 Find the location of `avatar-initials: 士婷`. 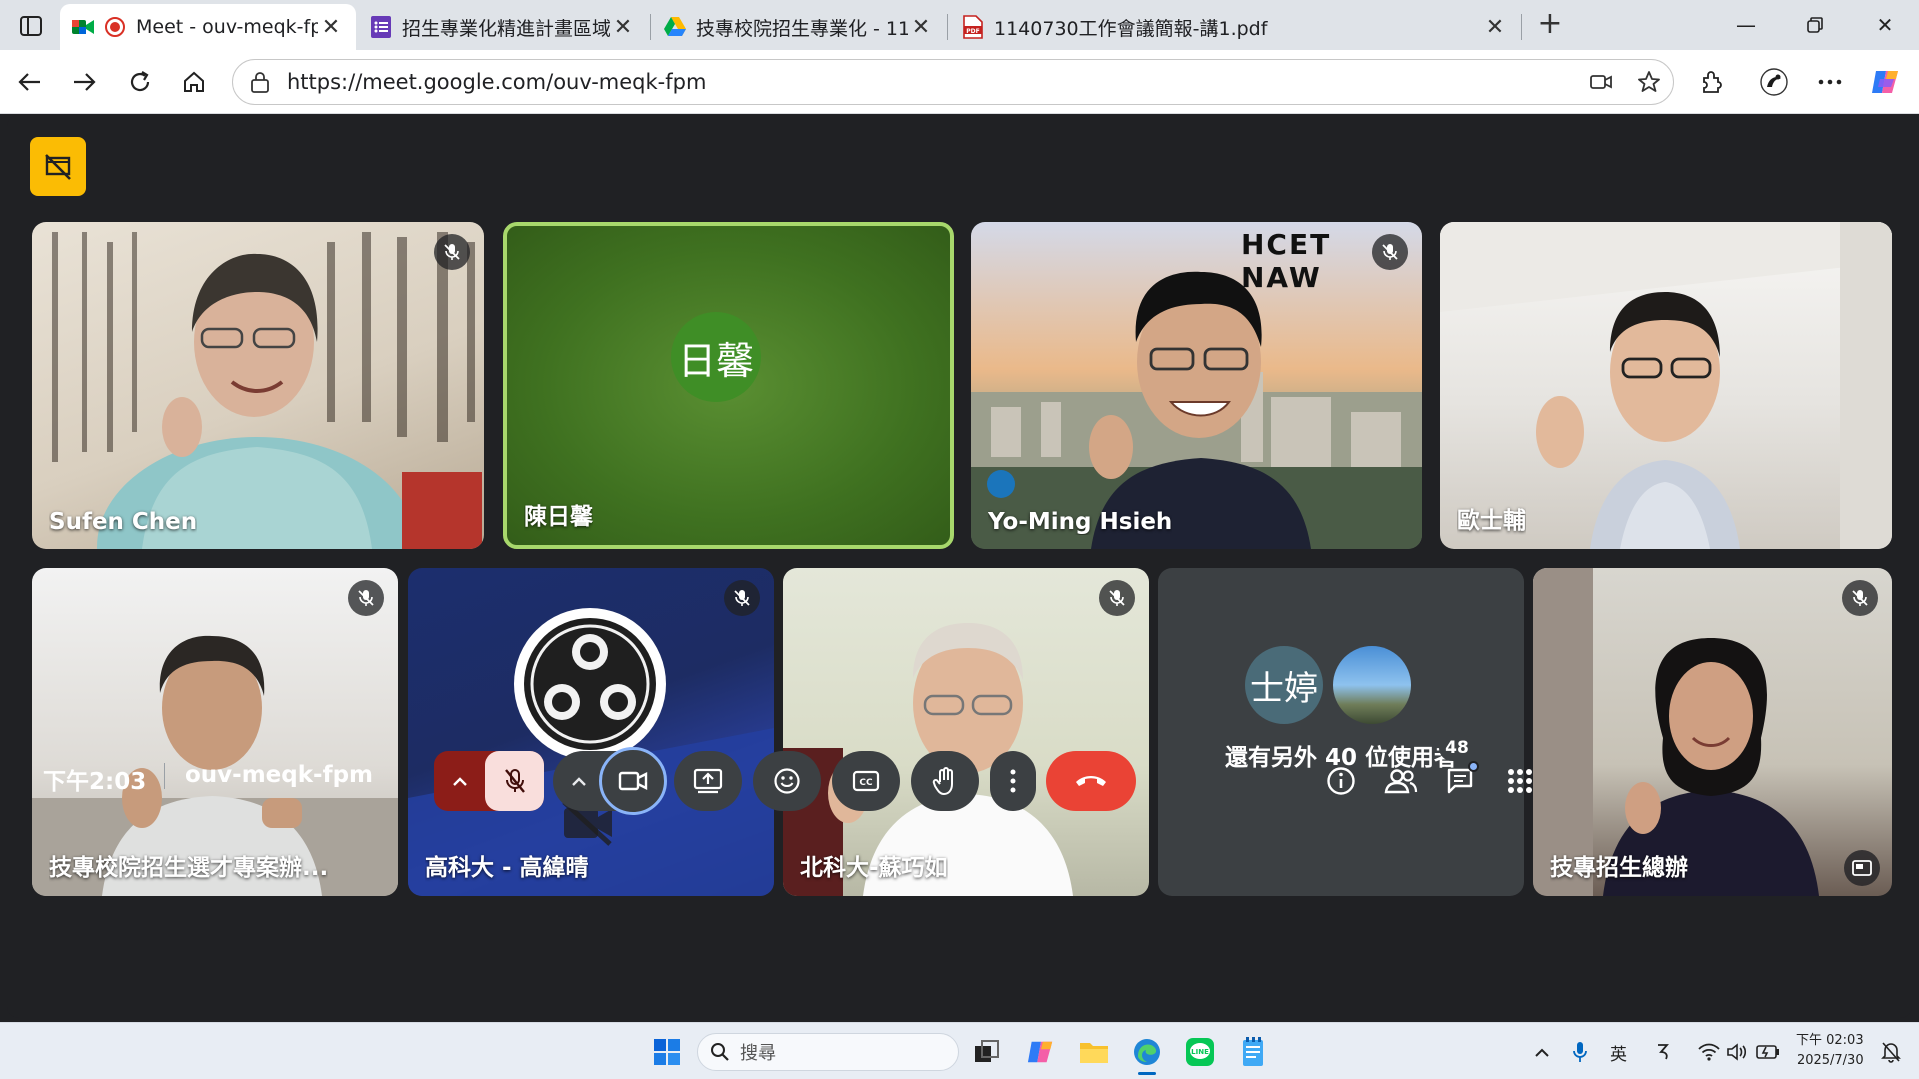

avatar-initials: 士婷 is located at coordinates (1284, 688).